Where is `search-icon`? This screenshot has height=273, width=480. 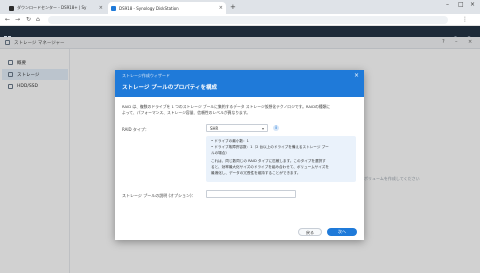
search-icon is located at coordinates (469, 35).